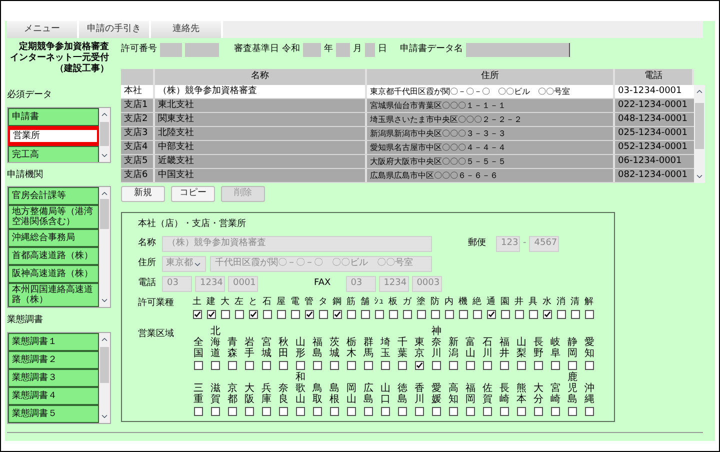  Describe the element at coordinates (53, 377) in the screenshot. I see `list-item: 業態調書３` at that location.